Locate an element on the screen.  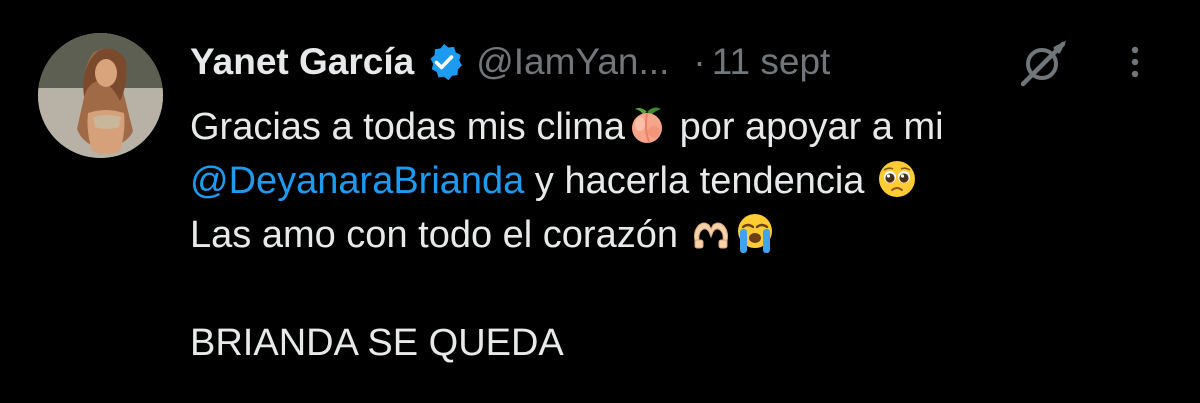
heart-hands-emoji is located at coordinates (711, 233).